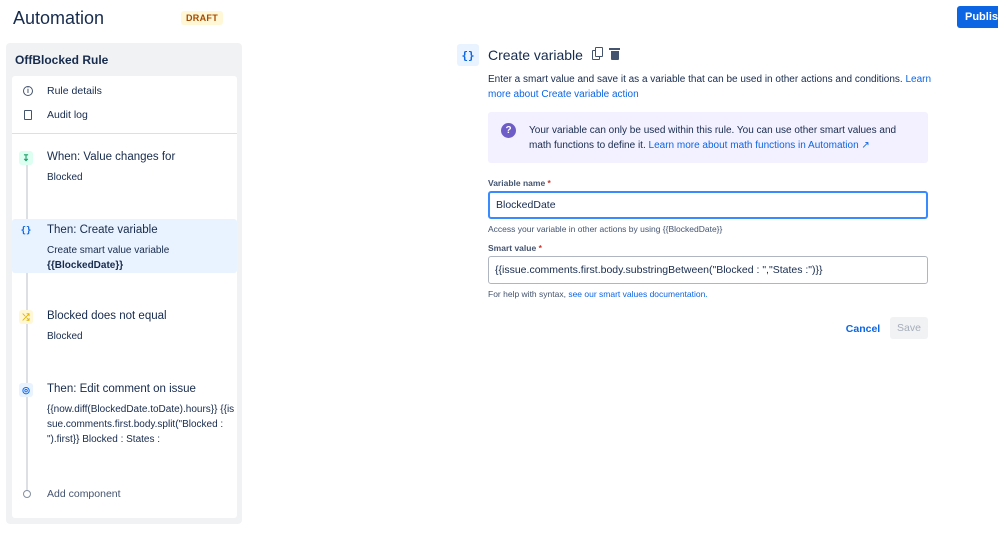 Image resolution: width=998 pixels, height=541 pixels. I want to click on add-component-button: Add component, so click(84, 494).